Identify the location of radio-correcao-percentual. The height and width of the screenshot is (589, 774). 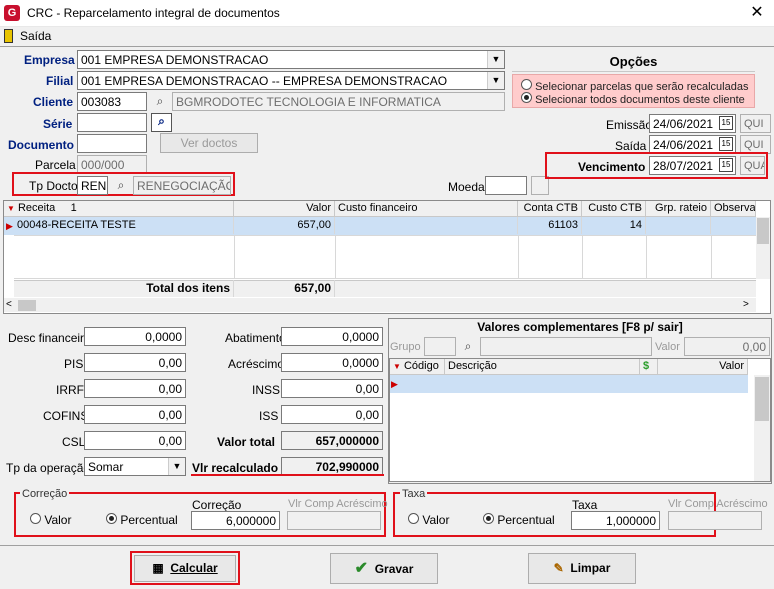
(111, 518).